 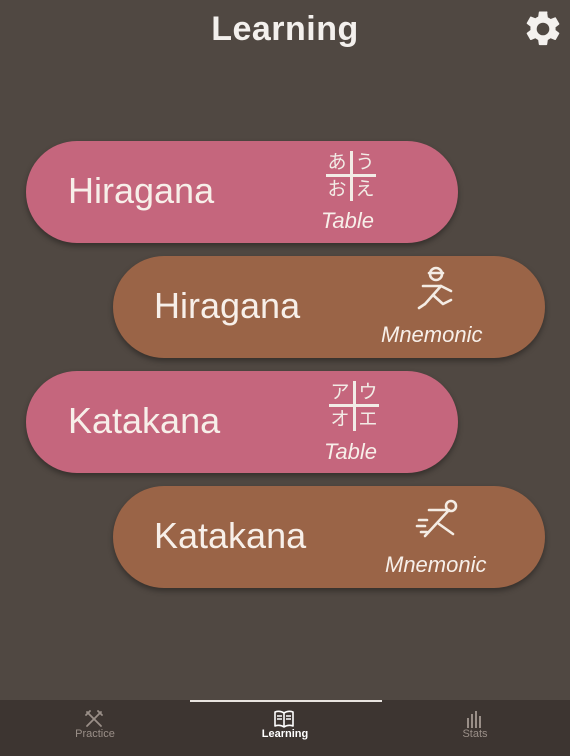 I want to click on kana-table-icon: ア ウ オ エ, so click(x=354, y=406).